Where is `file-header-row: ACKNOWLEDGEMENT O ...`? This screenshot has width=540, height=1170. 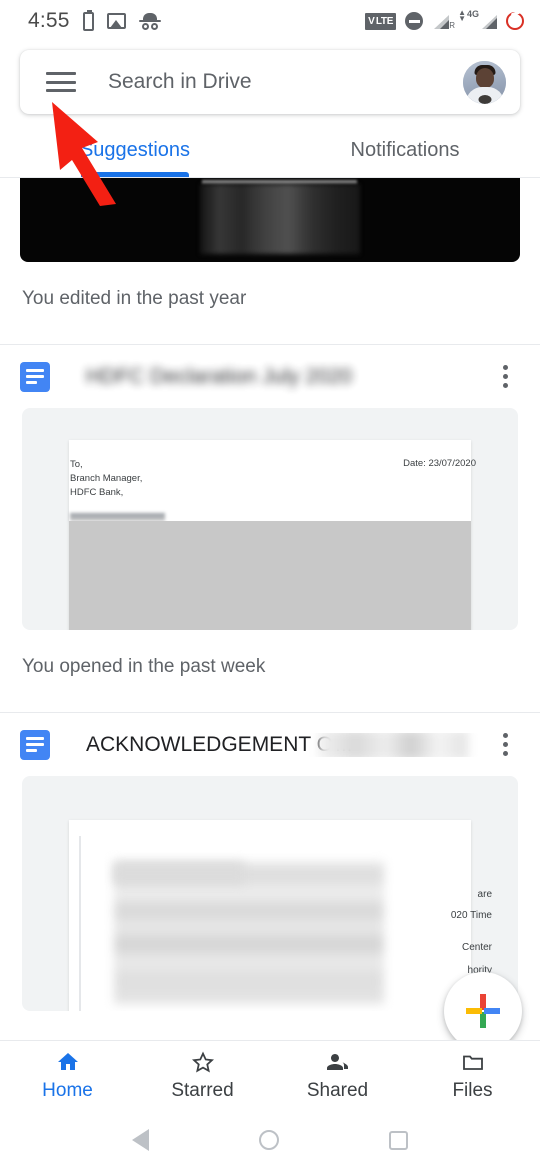 file-header-row: ACKNOWLEDGEMENT O ... is located at coordinates (270, 741).